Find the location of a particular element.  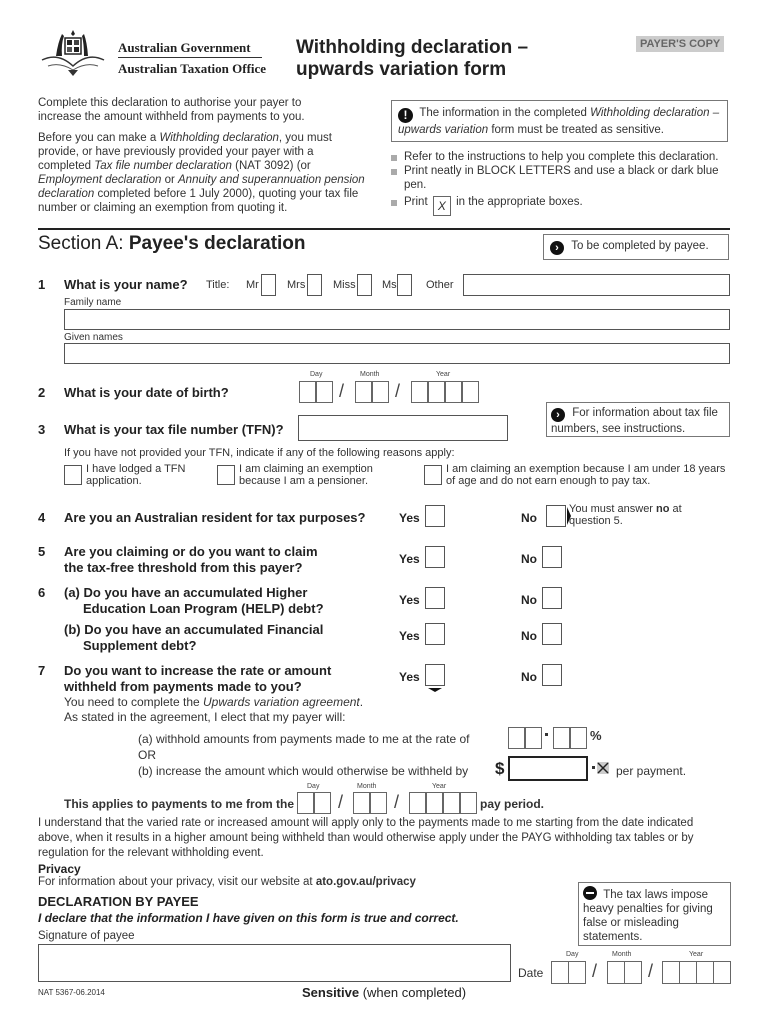

tfn-lodged-label: I have lodged a TFN application. is located at coordinates (136, 475).